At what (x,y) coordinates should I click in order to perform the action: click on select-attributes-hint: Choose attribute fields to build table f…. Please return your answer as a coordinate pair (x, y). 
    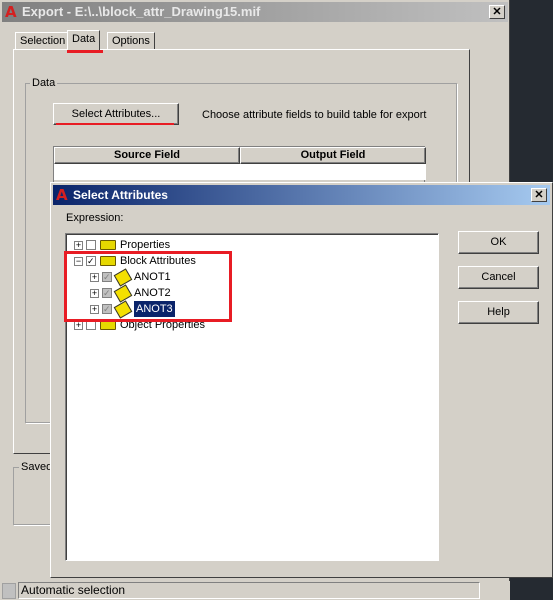
    Looking at the image, I should click on (314, 115).